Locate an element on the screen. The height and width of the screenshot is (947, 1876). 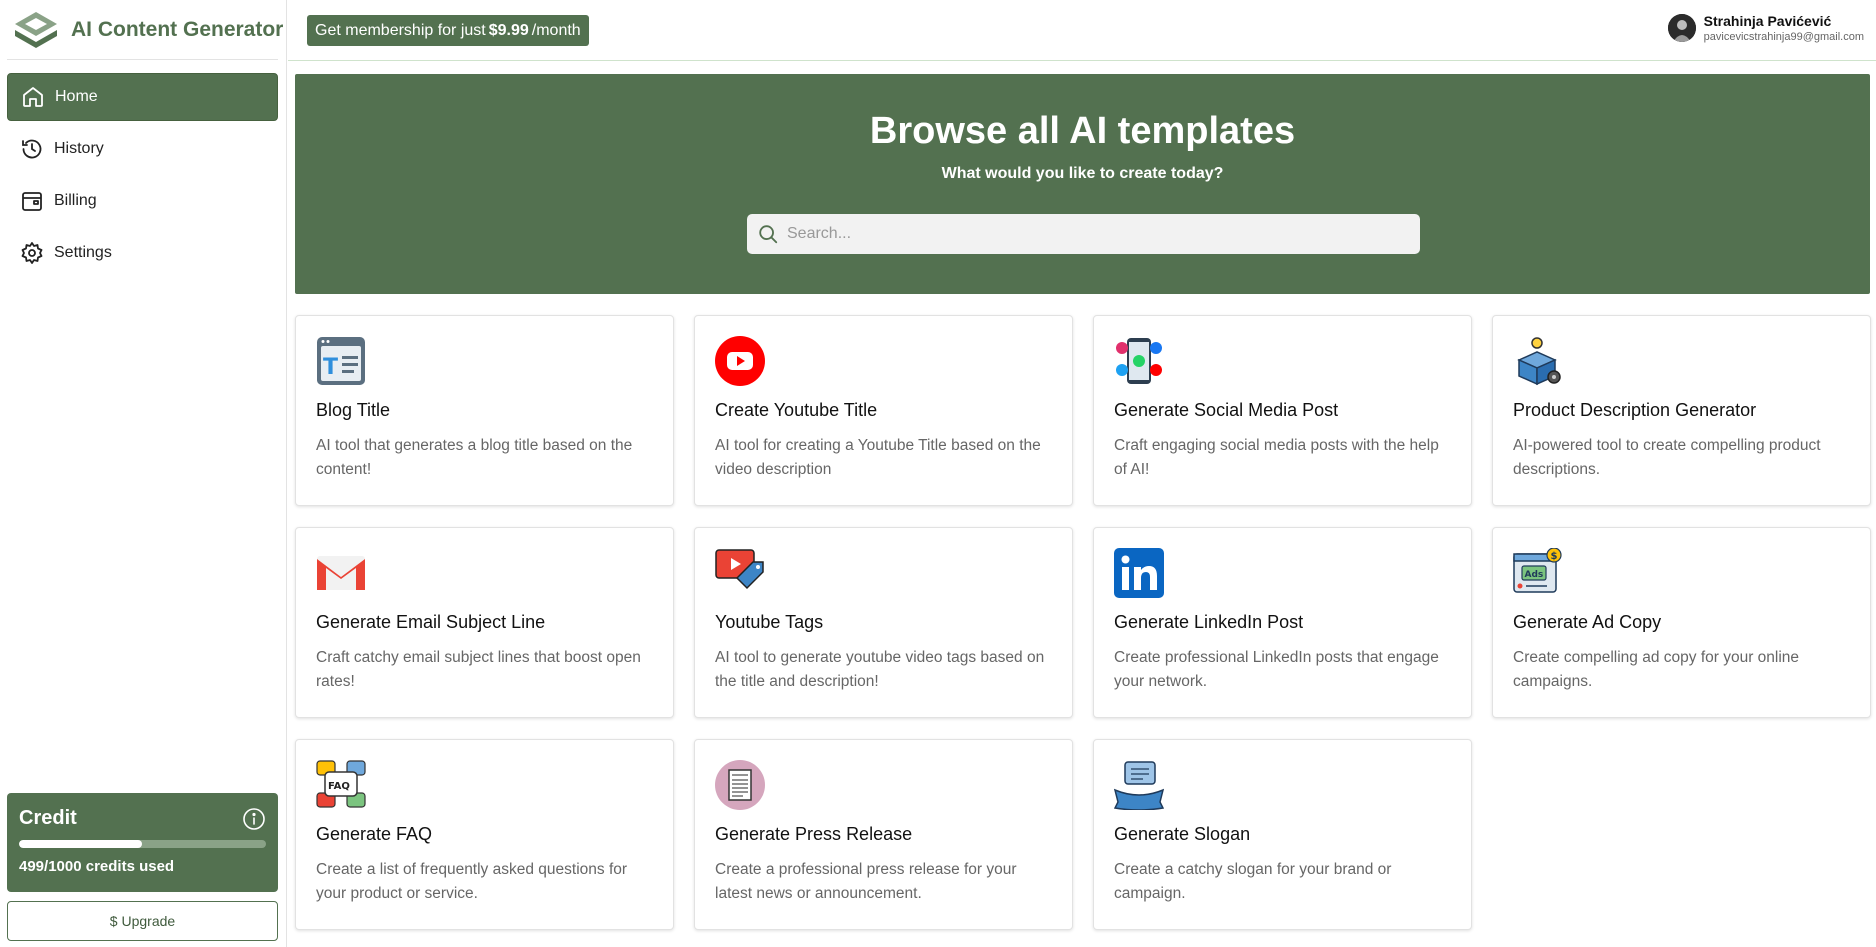
info-icon is located at coordinates (254, 819).